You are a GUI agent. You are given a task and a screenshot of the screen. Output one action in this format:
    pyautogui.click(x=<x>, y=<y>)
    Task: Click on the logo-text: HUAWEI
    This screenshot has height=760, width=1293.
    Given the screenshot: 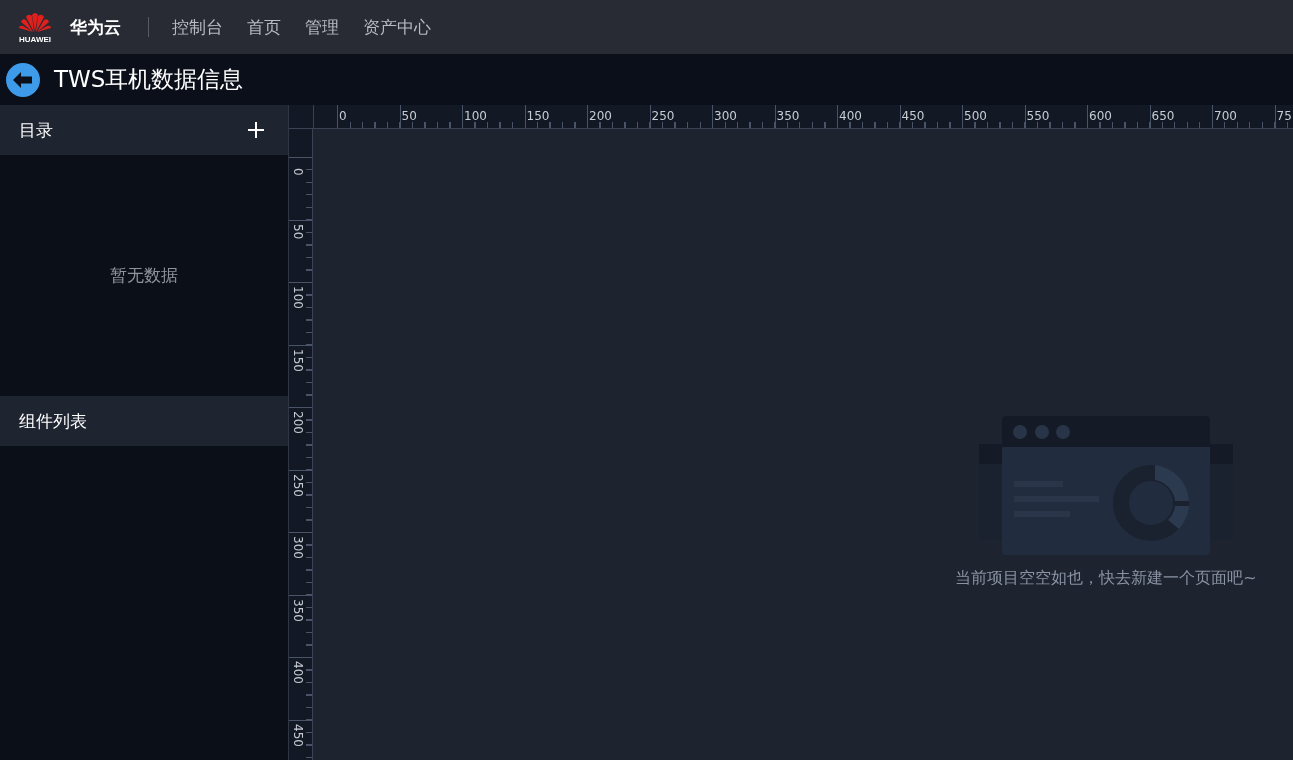 What is the action you would take?
    pyautogui.click(x=35, y=39)
    